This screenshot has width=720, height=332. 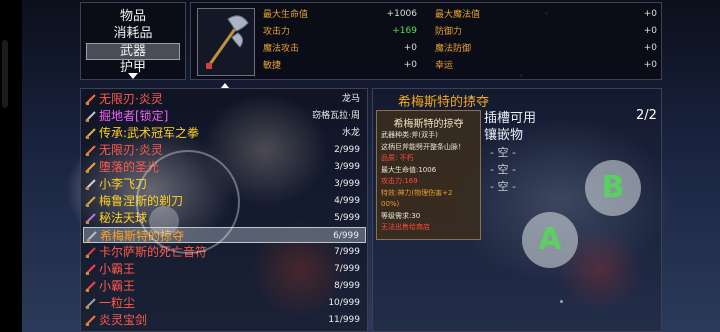 What do you see at coordinates (224, 252) in the screenshot?
I see `list-item: 卡尔萨斯的死亡音符 7/999` at bounding box center [224, 252].